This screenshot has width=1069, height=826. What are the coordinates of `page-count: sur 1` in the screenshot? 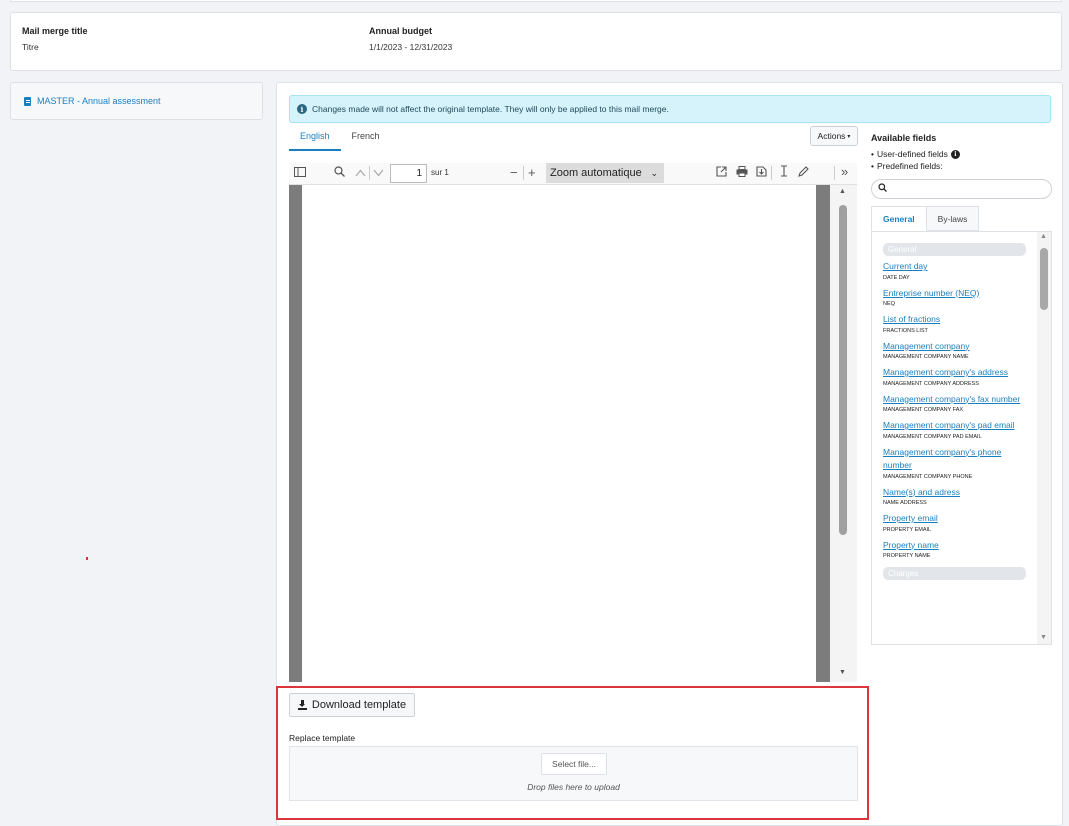 It's located at (440, 172).